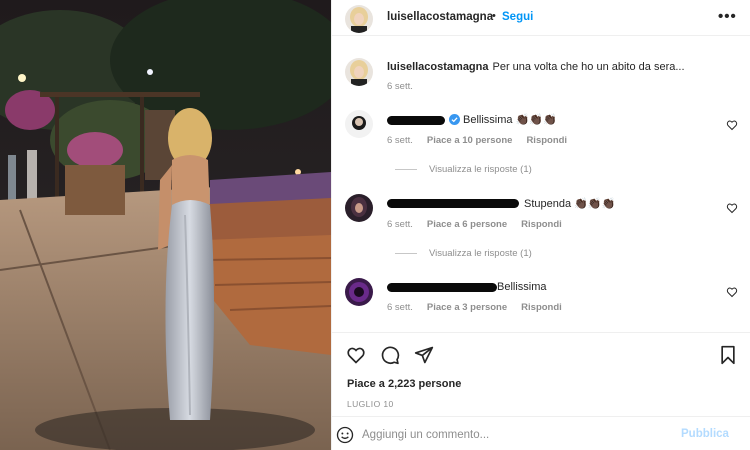 This screenshot has height=450, width=750. What do you see at coordinates (467, 307) in the screenshot?
I see `comment-likes: Piace a 3 persone` at bounding box center [467, 307].